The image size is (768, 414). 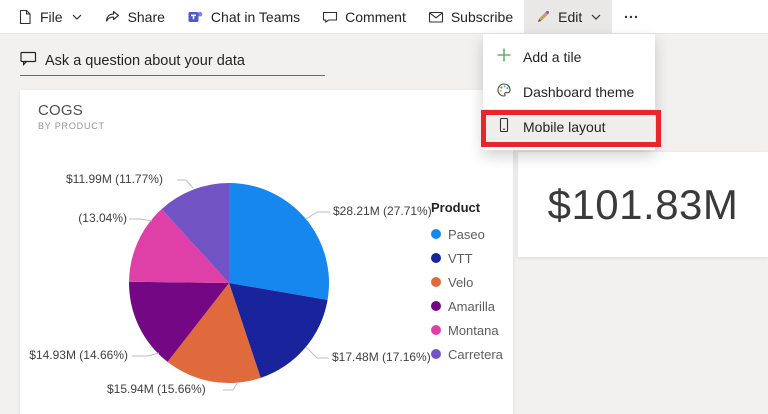 I want to click on file-label: File, so click(x=51, y=16).